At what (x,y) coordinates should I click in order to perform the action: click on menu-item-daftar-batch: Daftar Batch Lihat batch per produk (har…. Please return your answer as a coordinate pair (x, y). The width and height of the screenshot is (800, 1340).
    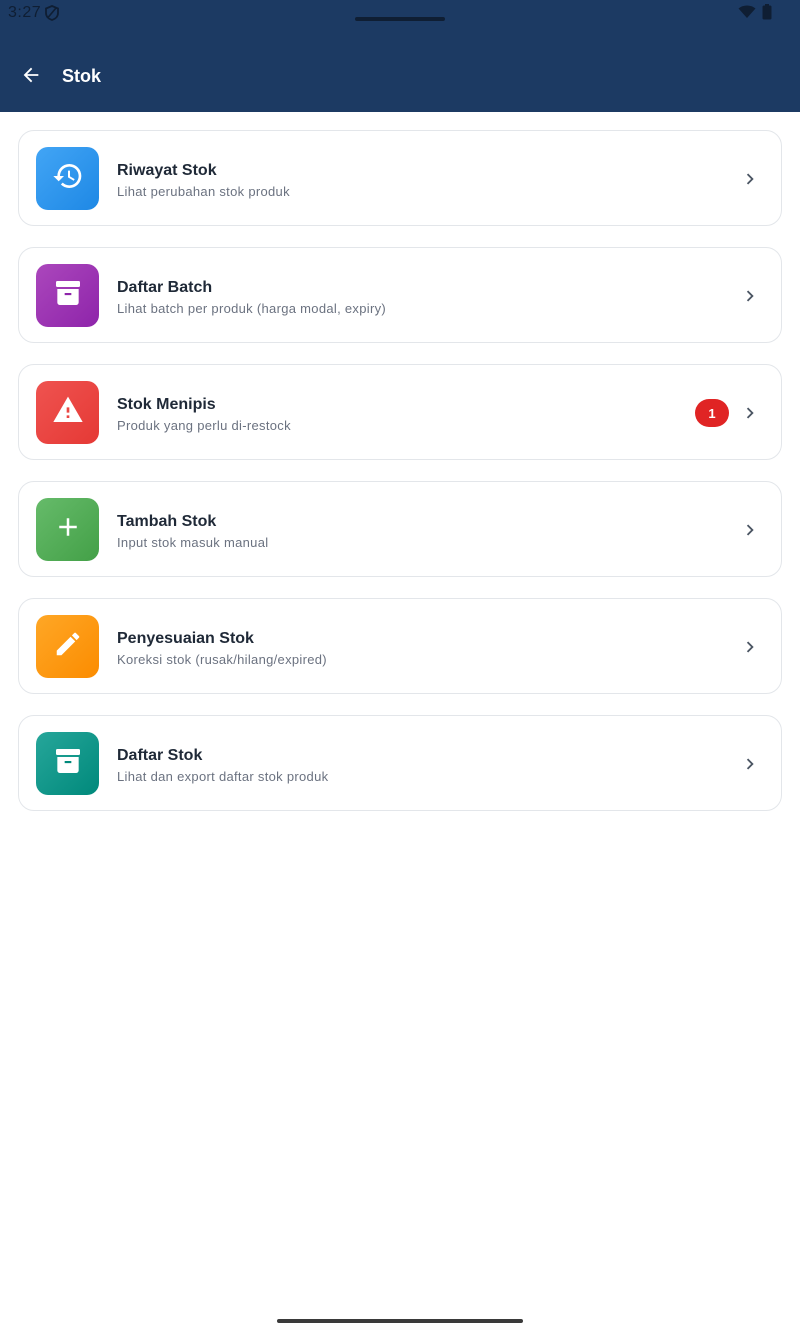
    Looking at the image, I should click on (400, 295).